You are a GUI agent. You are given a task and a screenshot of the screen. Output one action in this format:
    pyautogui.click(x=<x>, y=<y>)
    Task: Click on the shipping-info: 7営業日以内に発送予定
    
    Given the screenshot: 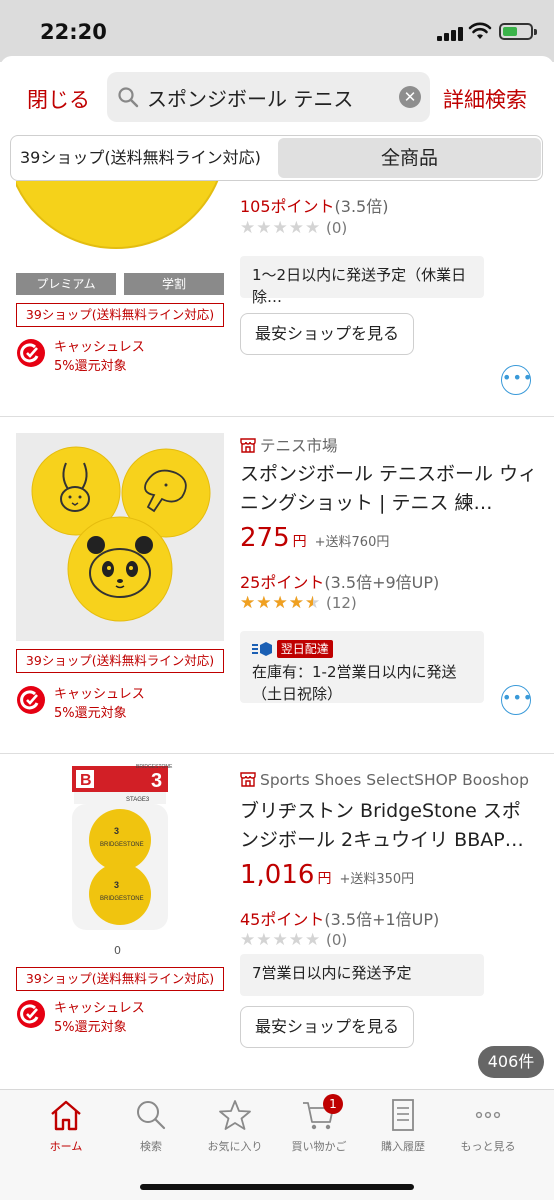 What is the action you would take?
    pyautogui.click(x=362, y=975)
    